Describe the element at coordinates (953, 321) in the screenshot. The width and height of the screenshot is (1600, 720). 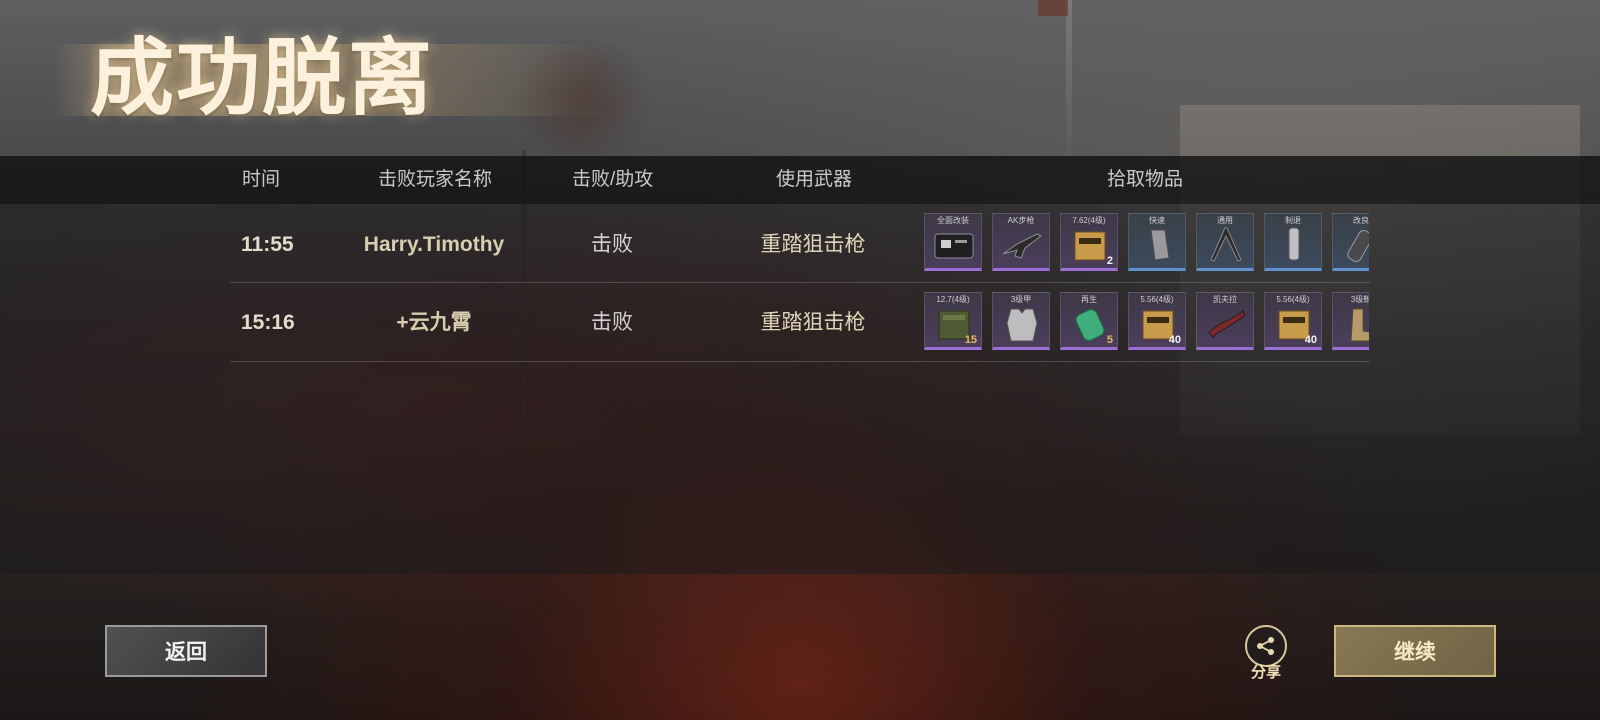
I see `loot-item: 12.7(4级) 15` at that location.